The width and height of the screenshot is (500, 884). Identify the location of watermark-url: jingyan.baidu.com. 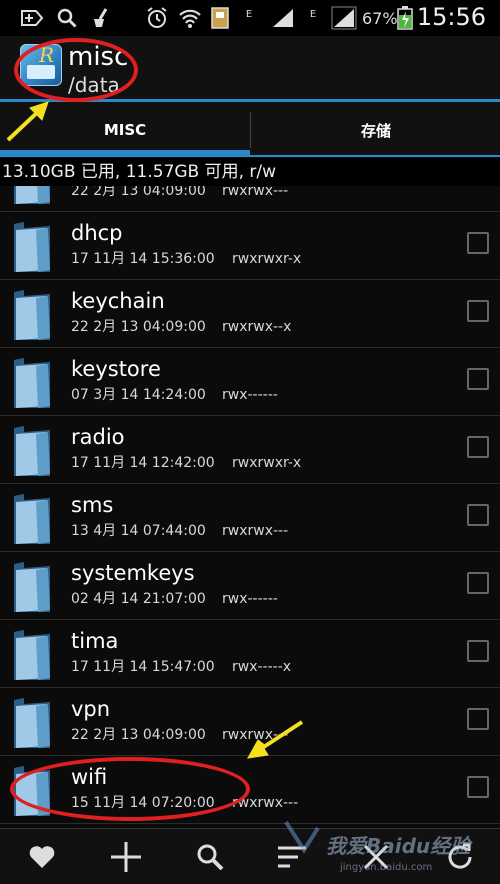
(386, 867).